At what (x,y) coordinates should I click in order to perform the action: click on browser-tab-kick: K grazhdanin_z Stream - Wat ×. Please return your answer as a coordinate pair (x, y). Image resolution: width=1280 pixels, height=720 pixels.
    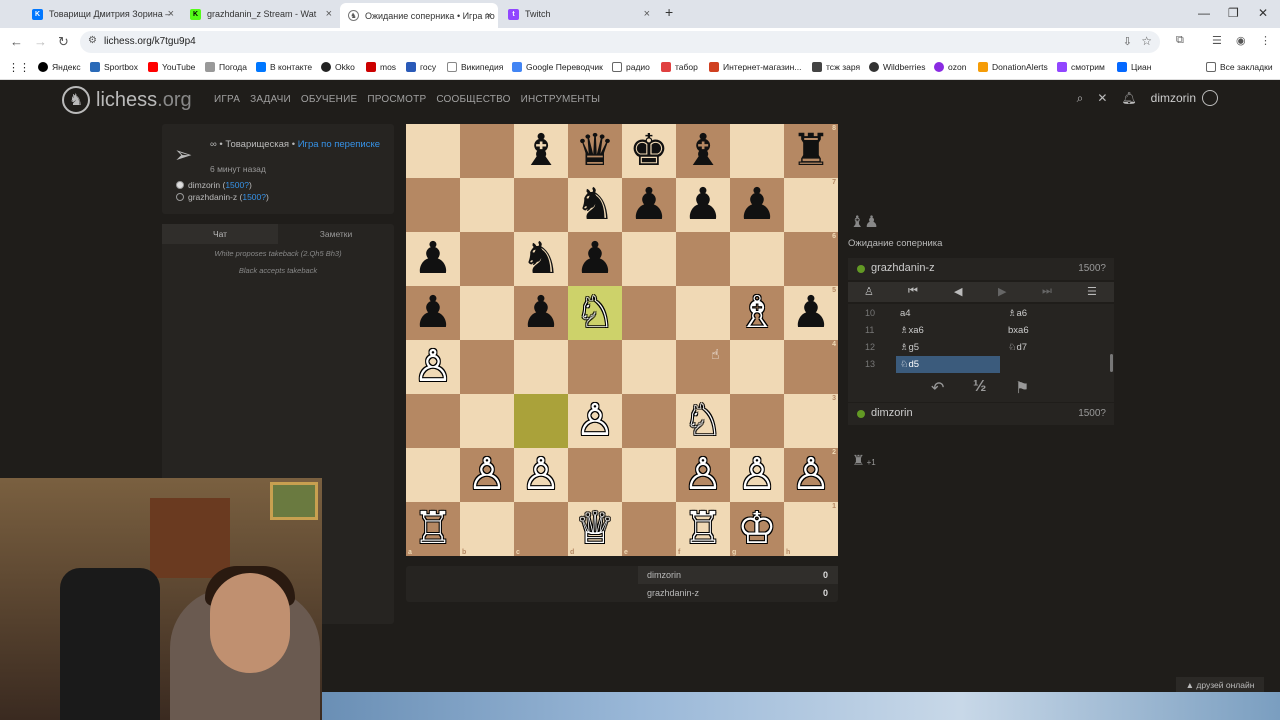
    Looking at the image, I should click on (260, 14).